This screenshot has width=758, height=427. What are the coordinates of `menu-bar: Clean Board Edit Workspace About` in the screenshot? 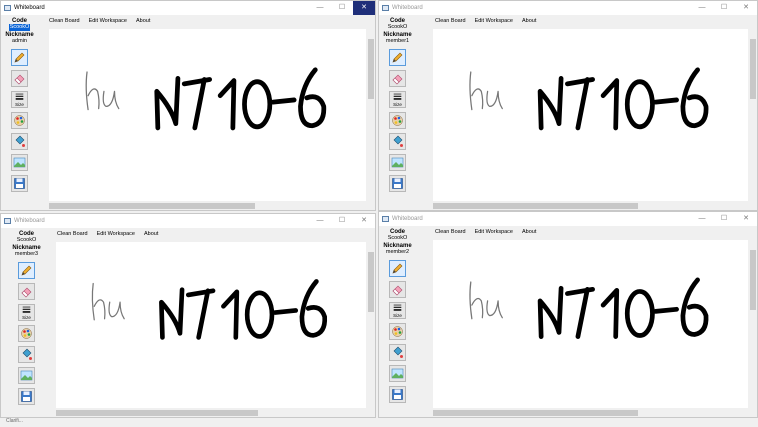 It's located at (485, 232).